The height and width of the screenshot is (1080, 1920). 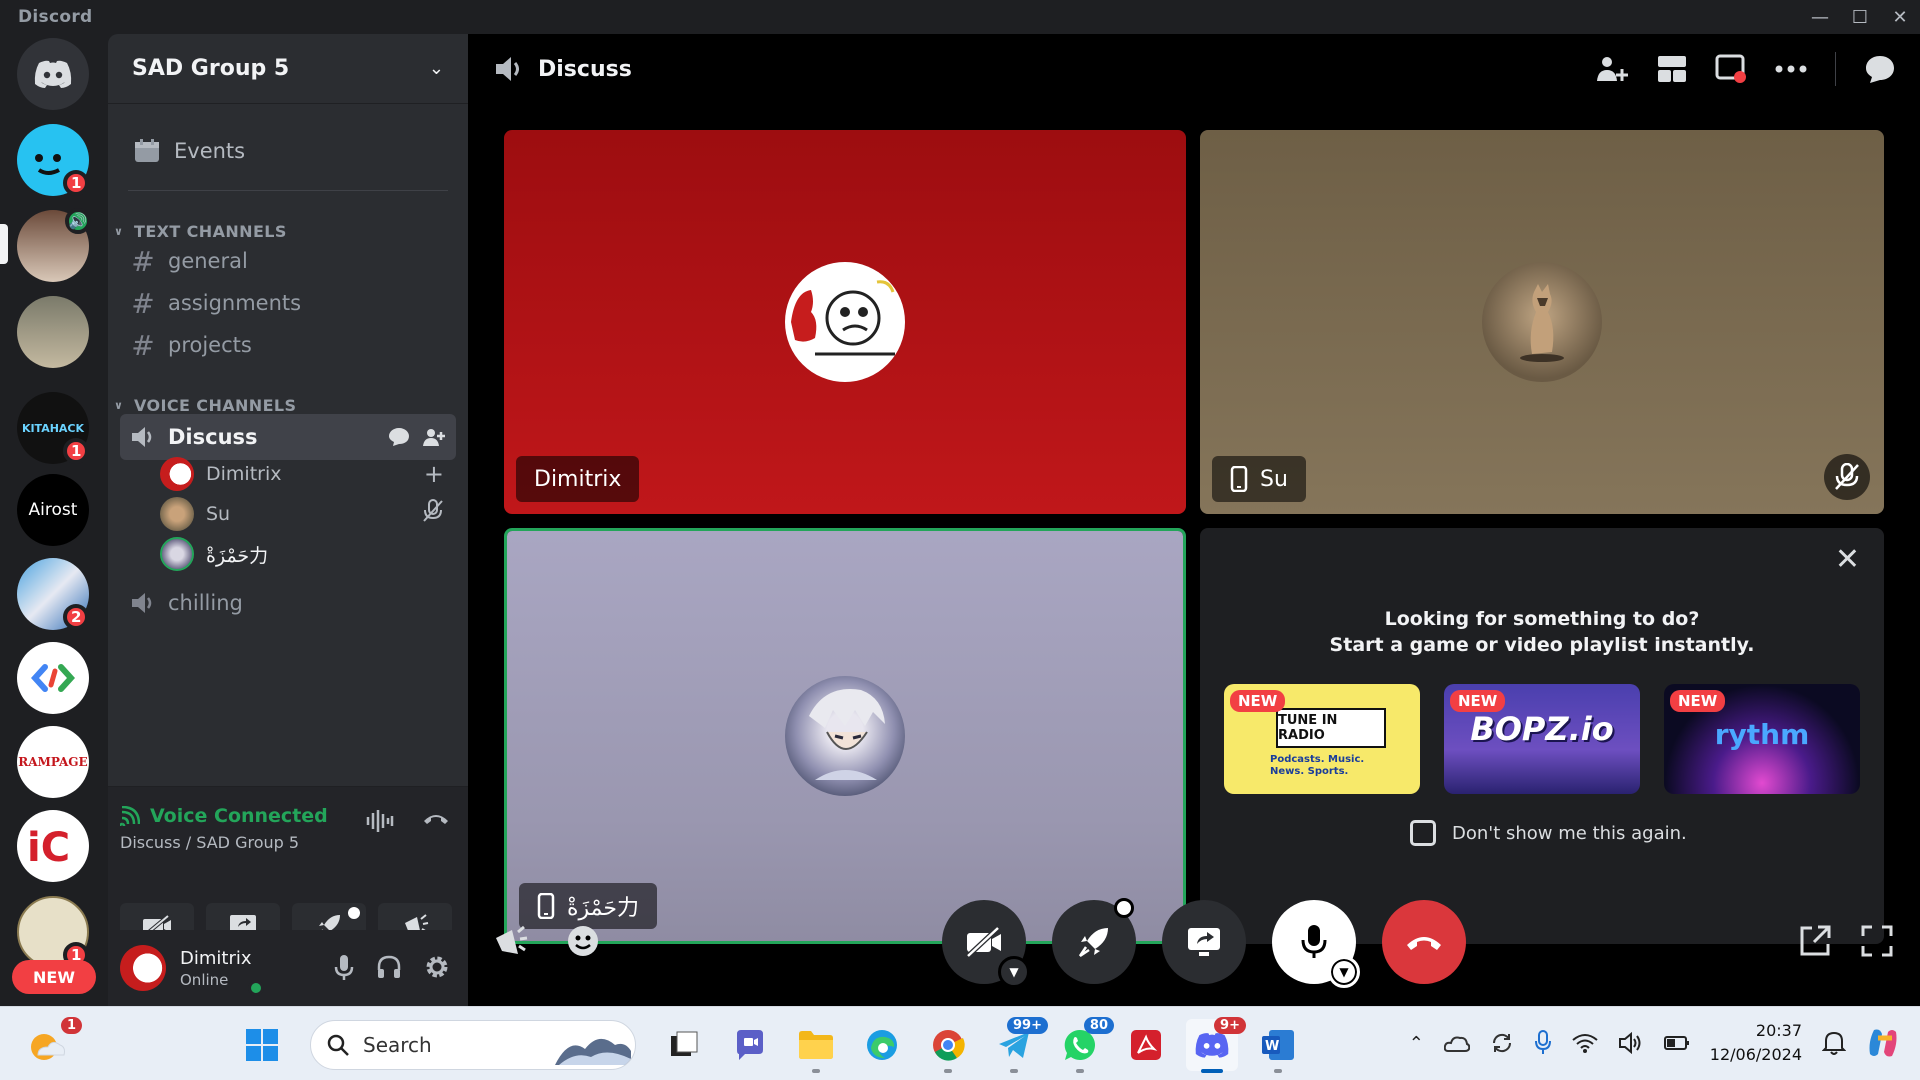 I want to click on voice-member-dimitrix: Dimitrix +, so click(x=308, y=474).